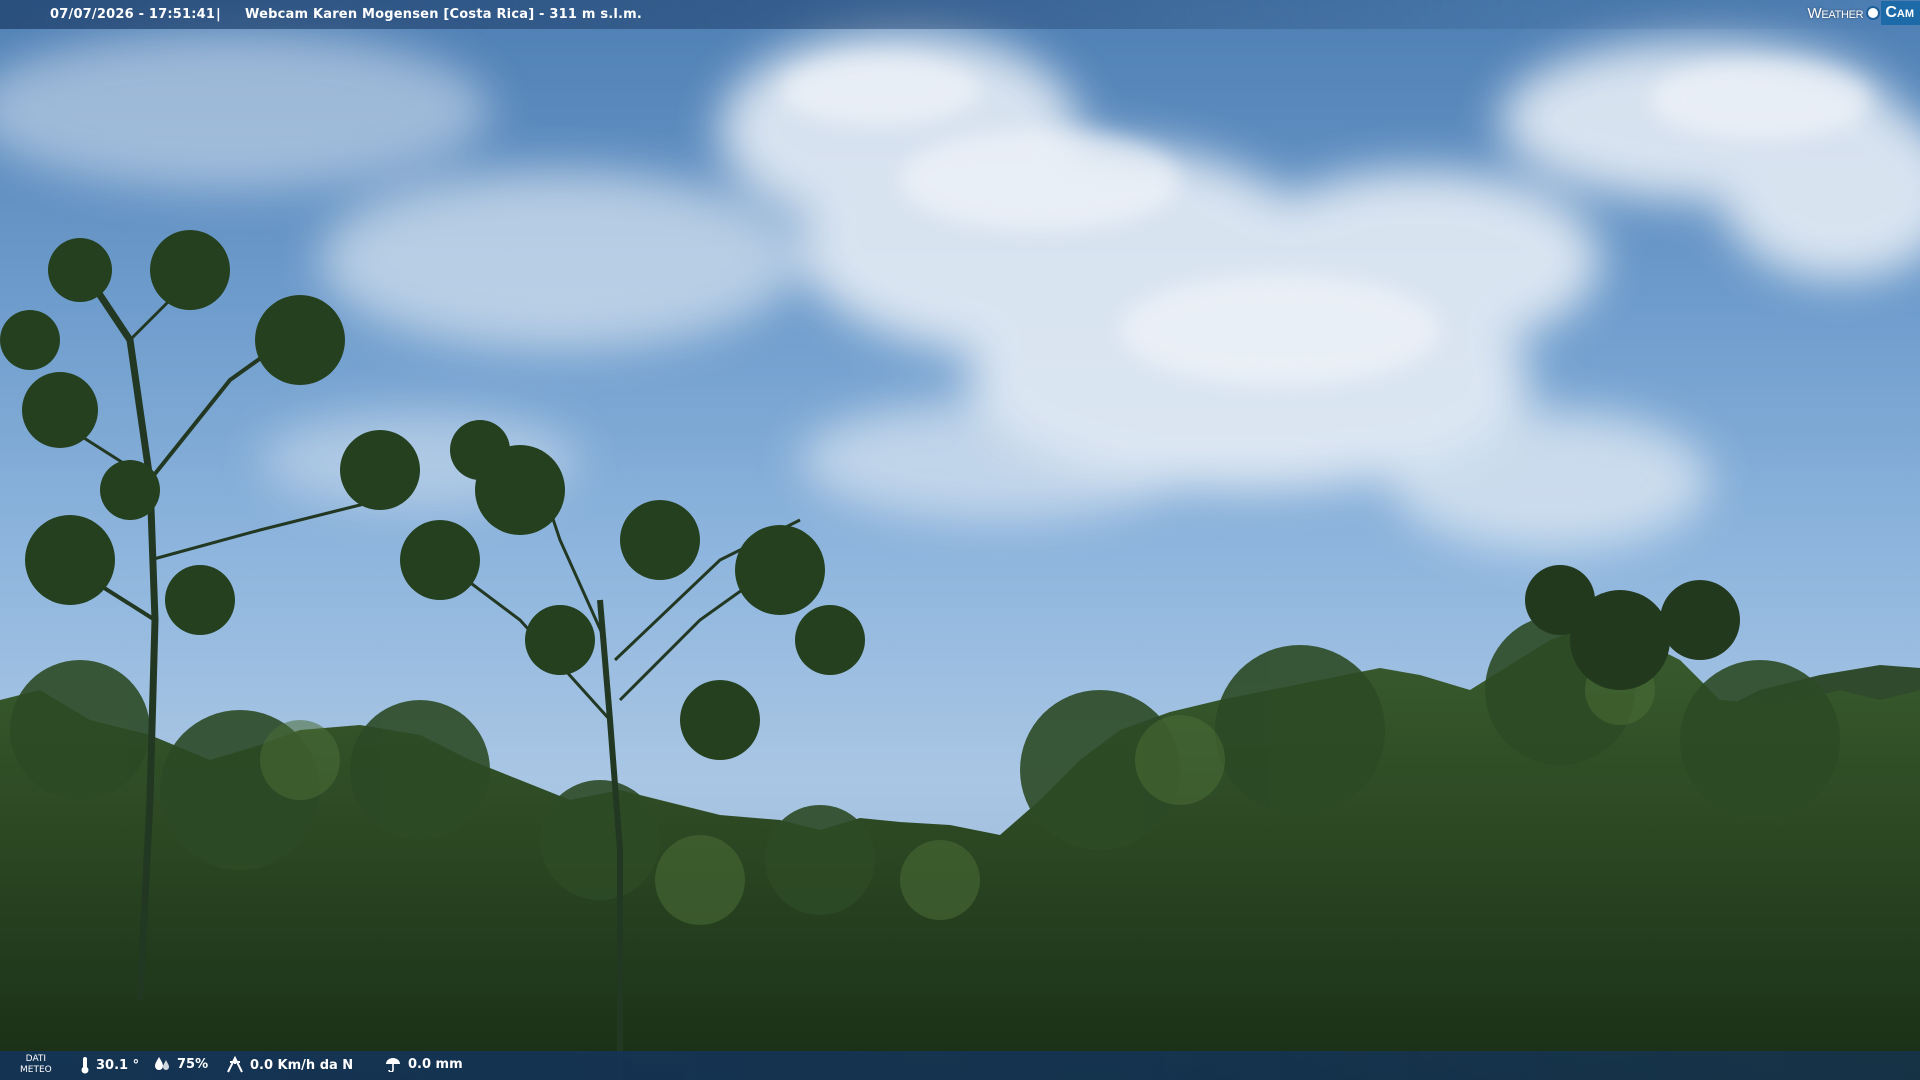  I want to click on rain-reading: 0.0 mm, so click(423, 1064).